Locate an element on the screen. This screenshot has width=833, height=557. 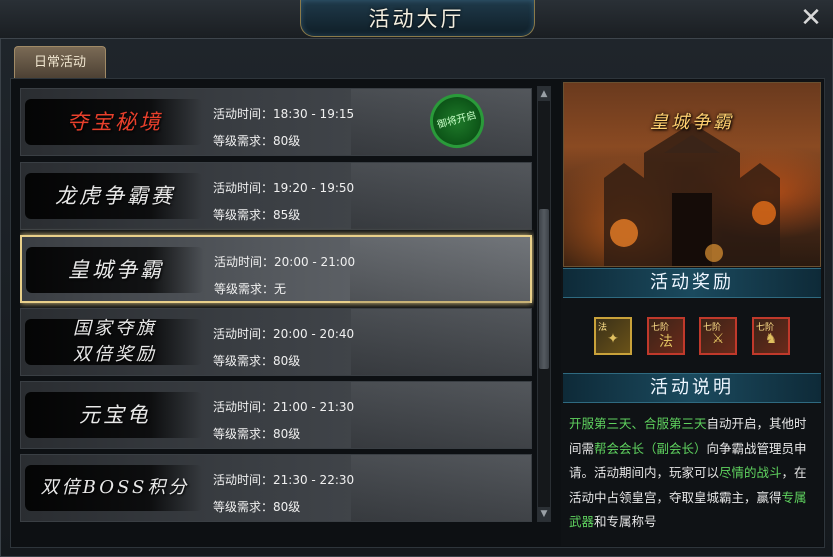
activity-name: 元宝龟 is located at coordinates (115, 415).